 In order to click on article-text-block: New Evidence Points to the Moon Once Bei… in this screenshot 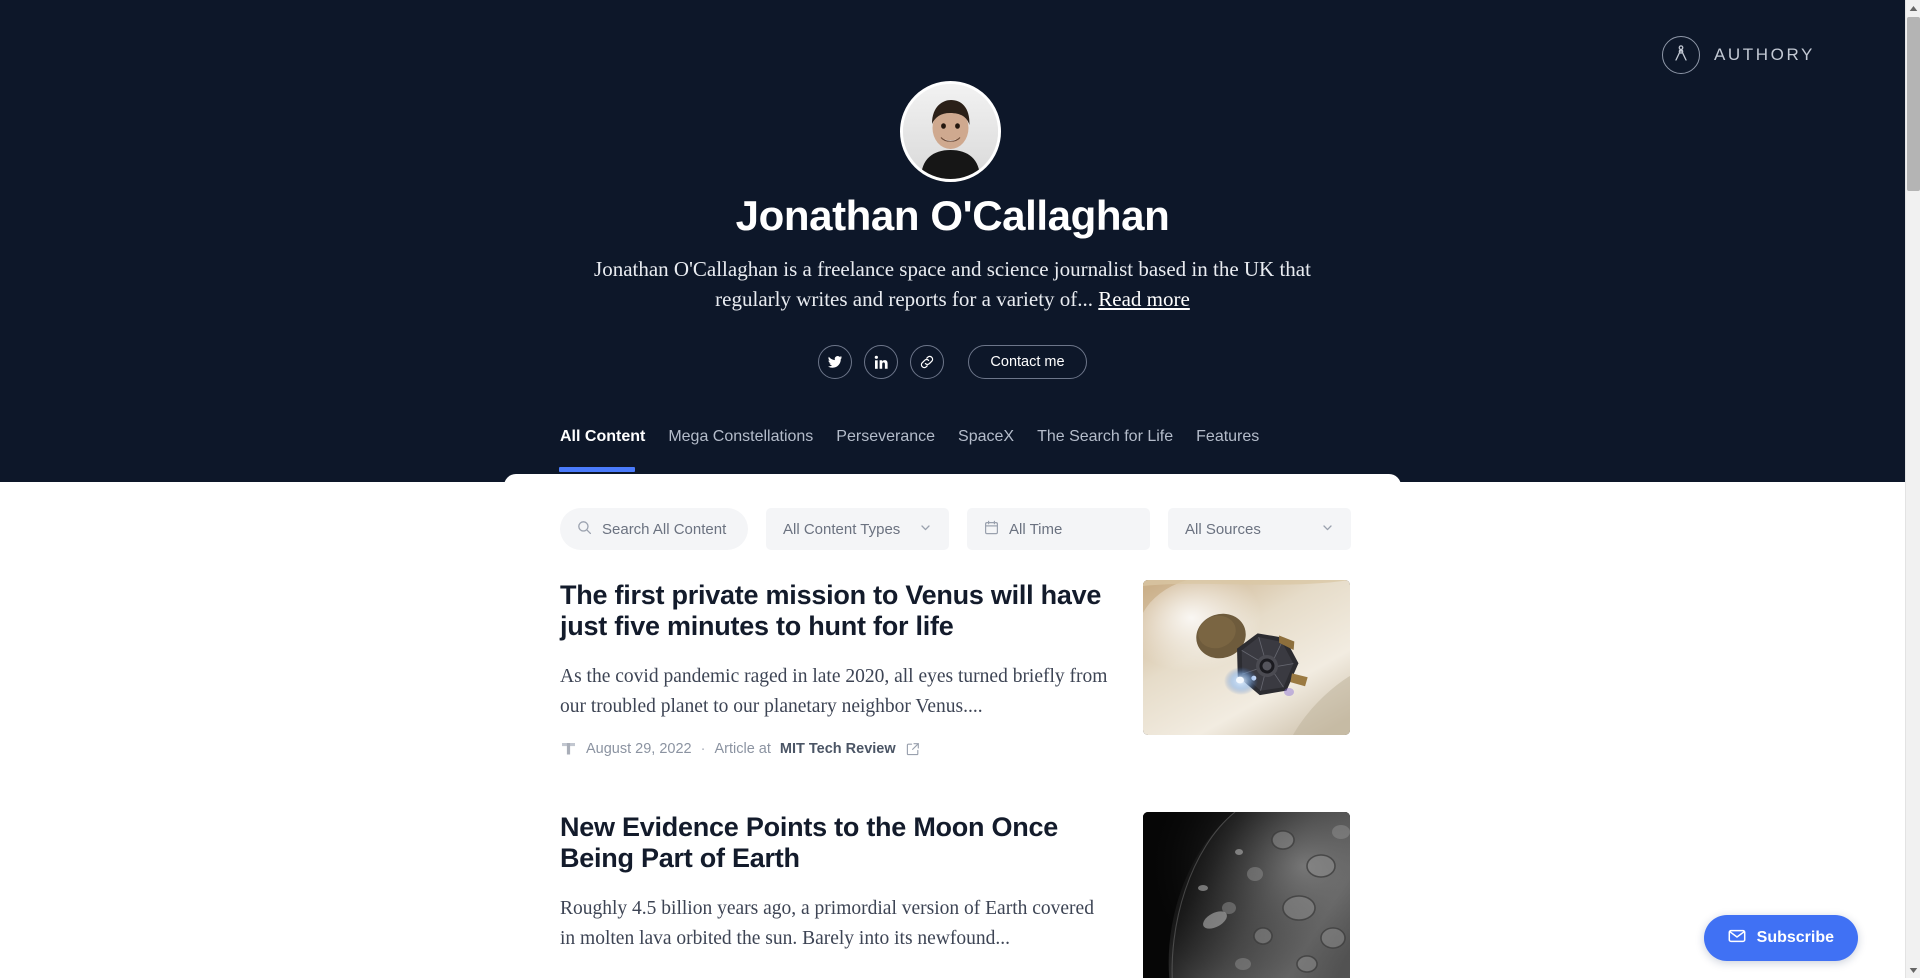, I will do `click(835, 883)`.